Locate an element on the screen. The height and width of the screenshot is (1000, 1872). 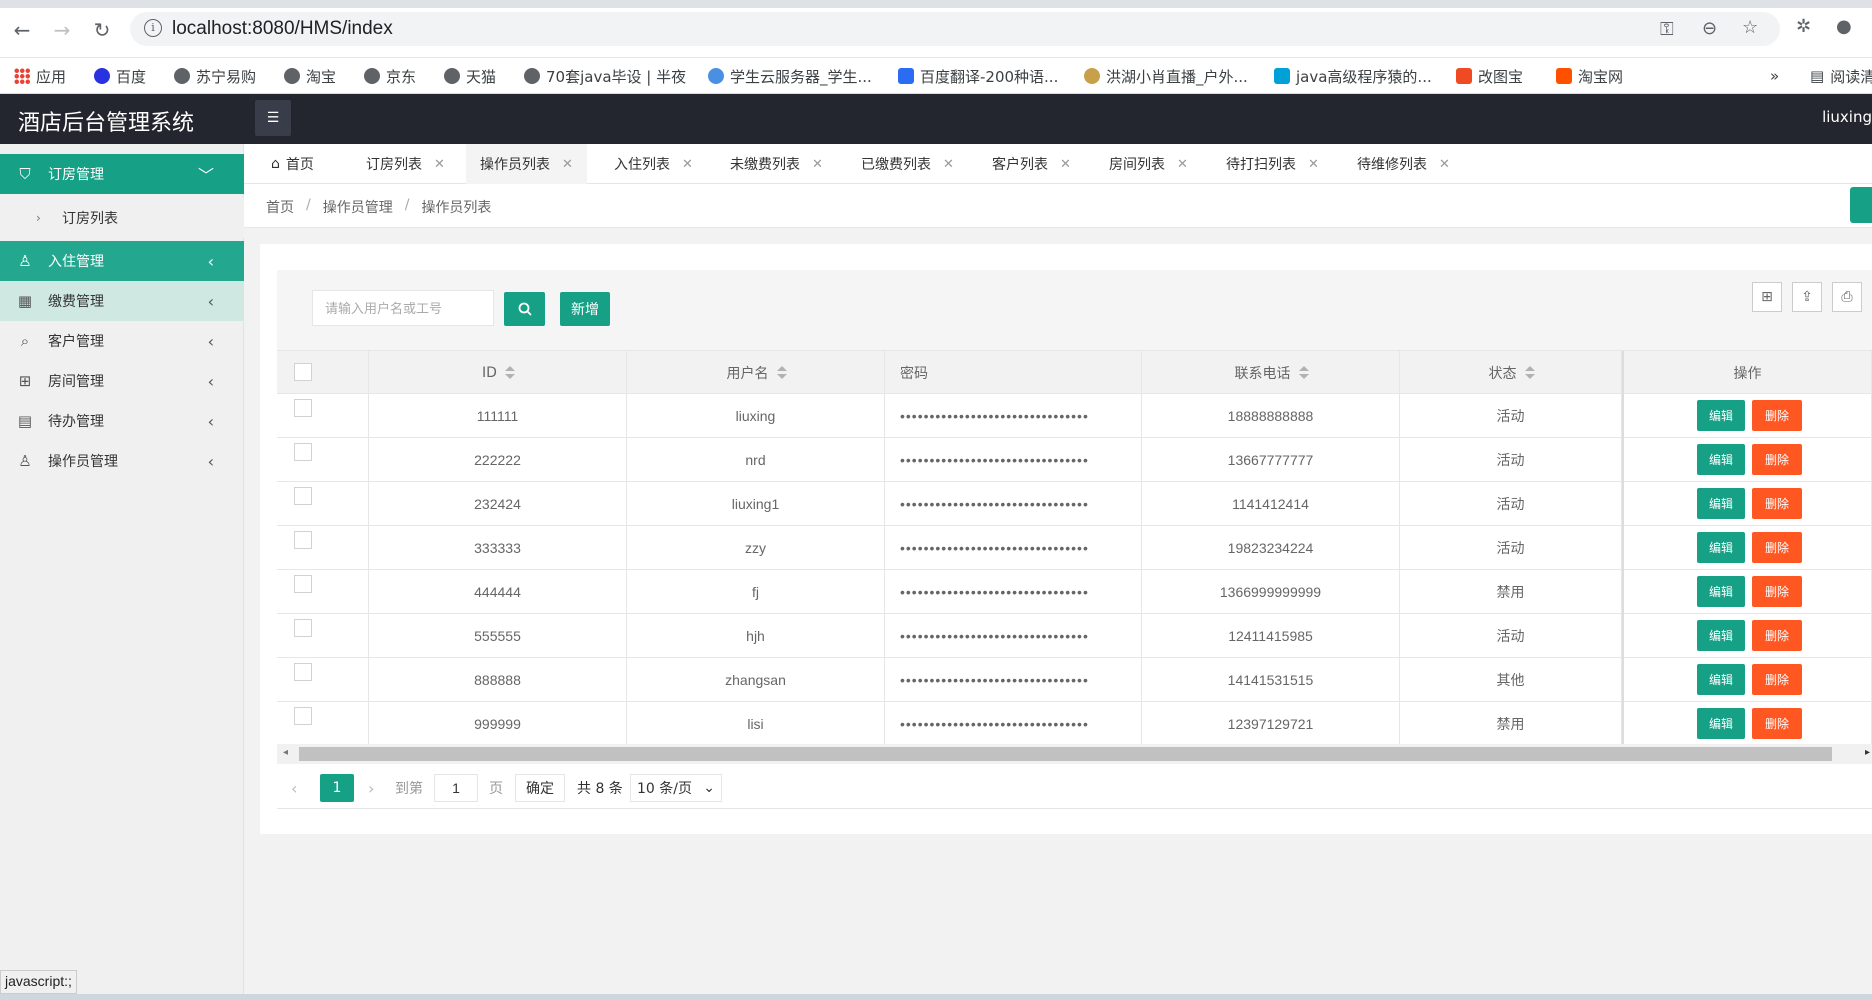
tab-checkin-list: 入住列表 ✕ is located at coordinates (653, 164).